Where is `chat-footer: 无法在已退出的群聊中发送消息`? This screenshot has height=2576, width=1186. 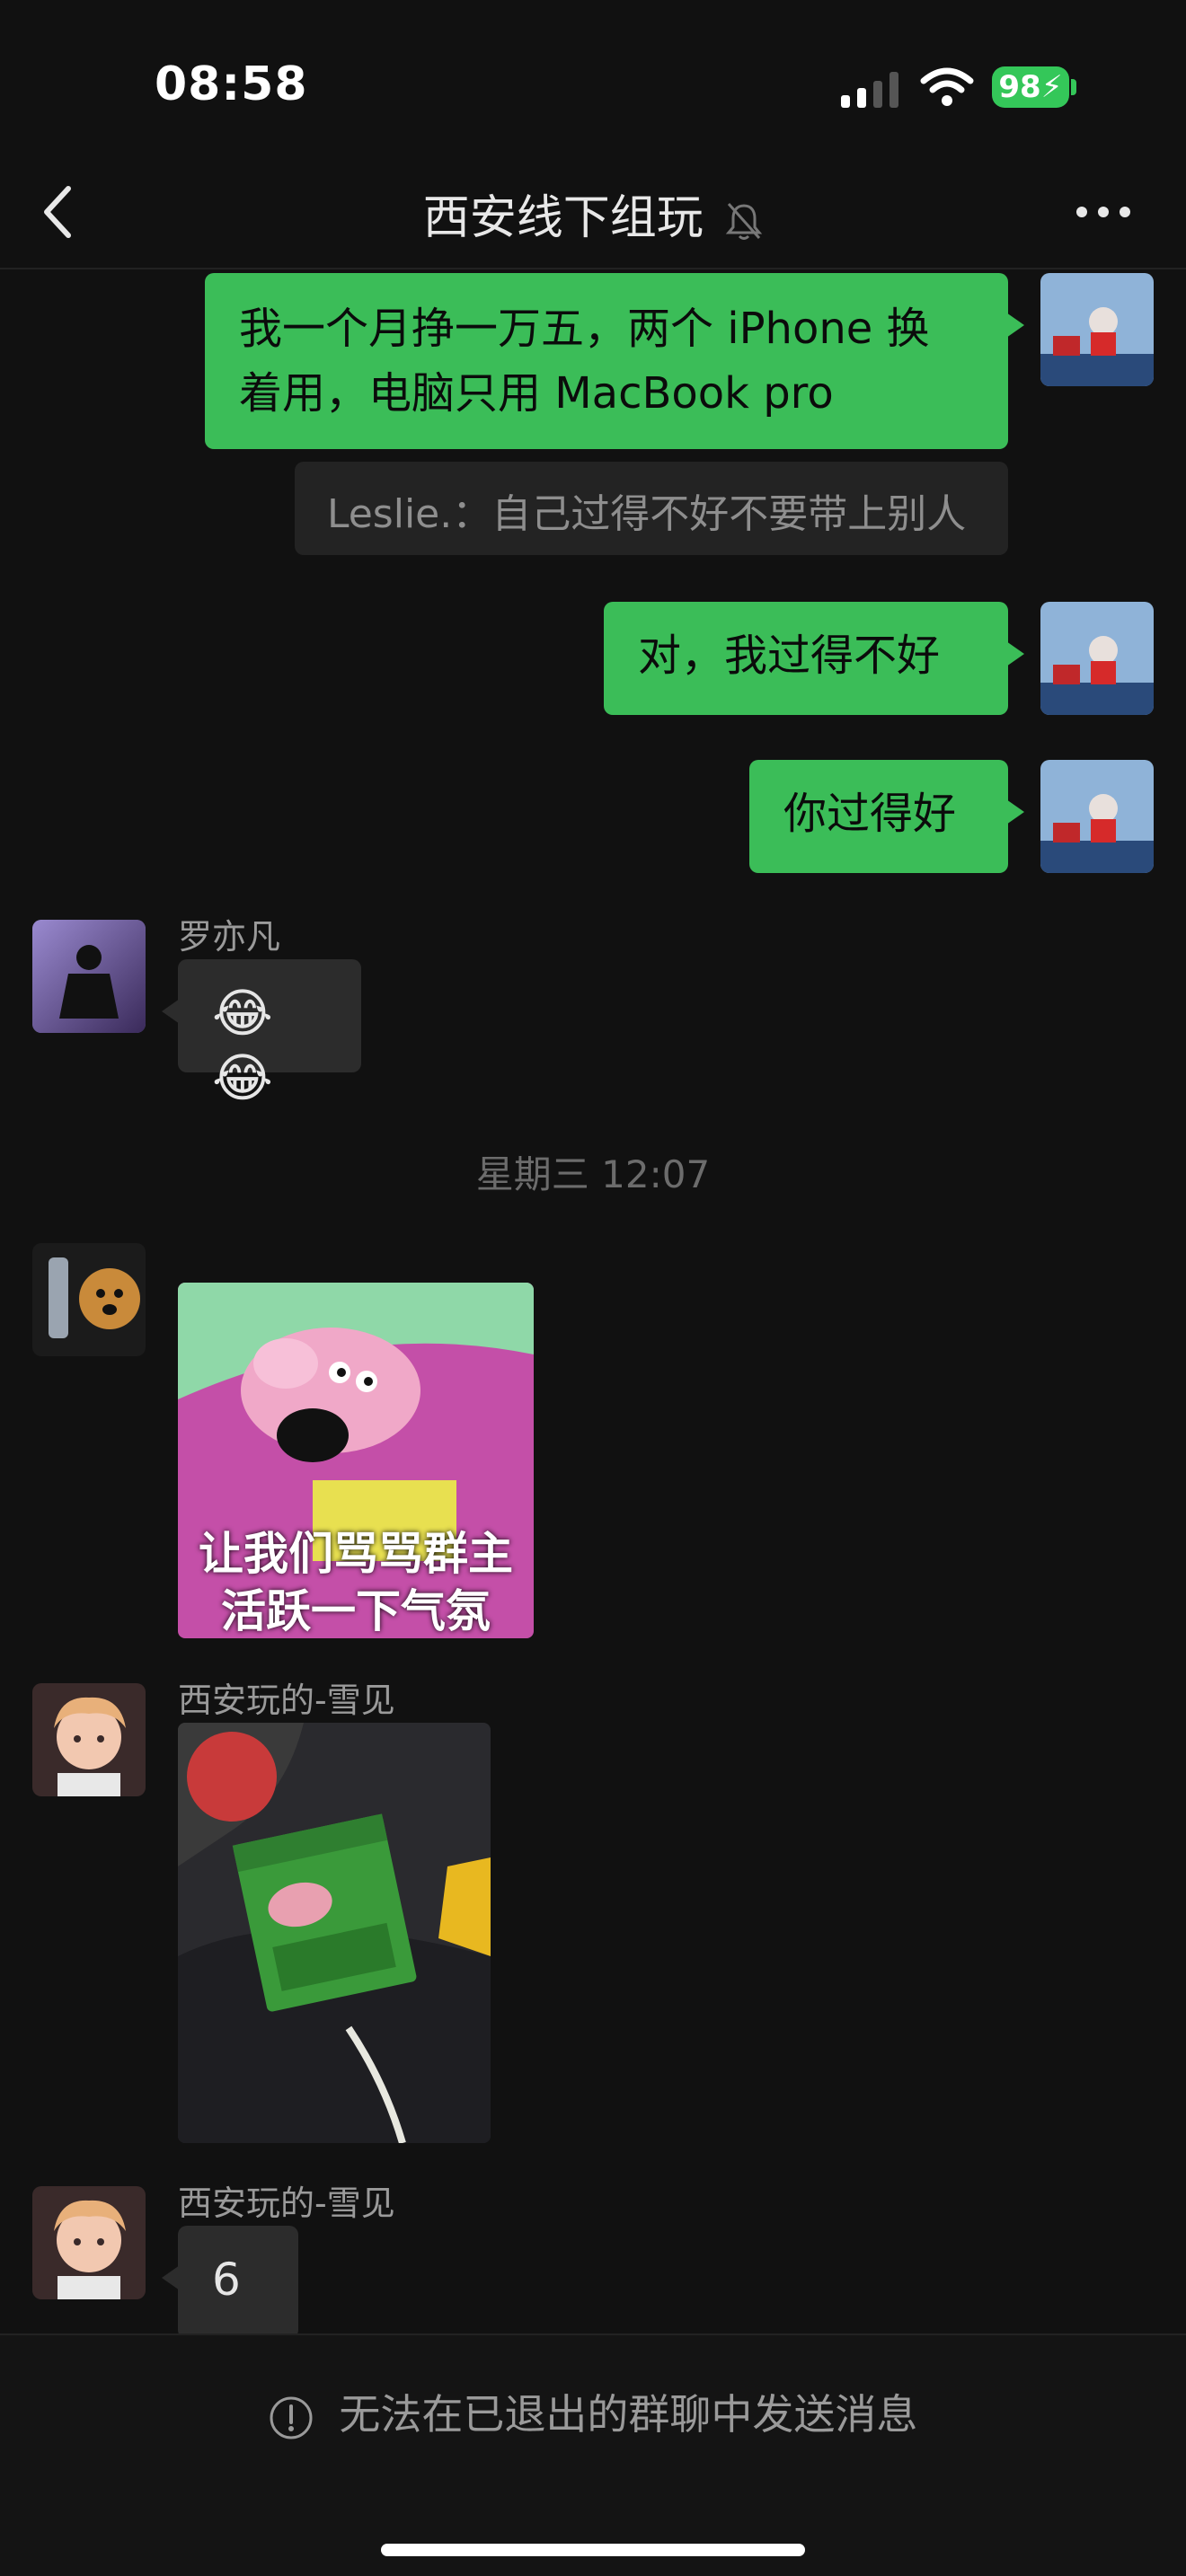 chat-footer: 无法在已退出的群聊中发送消息 is located at coordinates (593, 2454).